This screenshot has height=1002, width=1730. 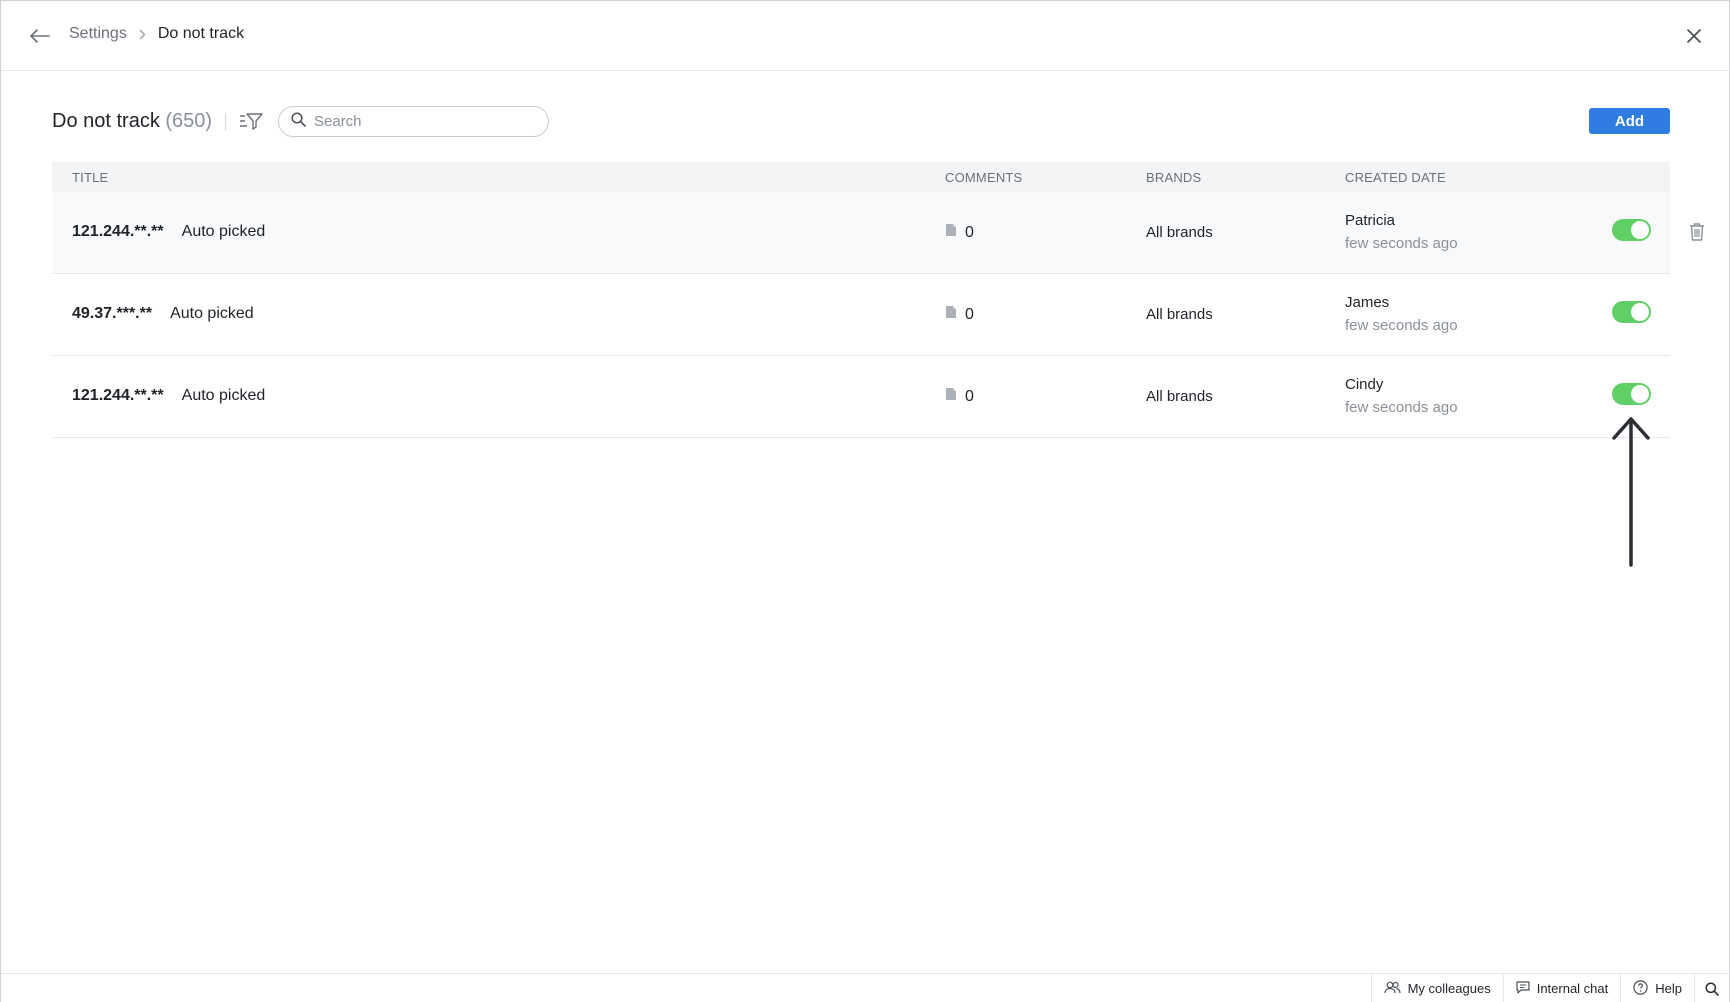 What do you see at coordinates (1697, 232) in the screenshot?
I see `trash-icon` at bounding box center [1697, 232].